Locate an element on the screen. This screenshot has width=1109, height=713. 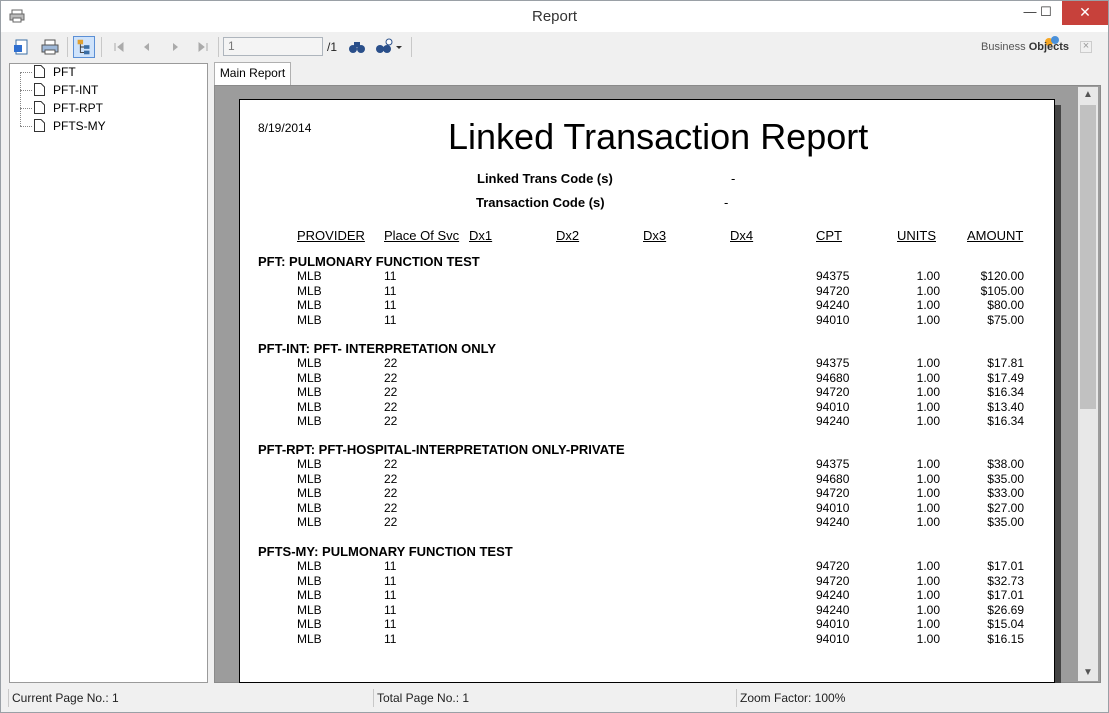
scroll-down-icon: ▼ is located at coordinates (1088, 673).